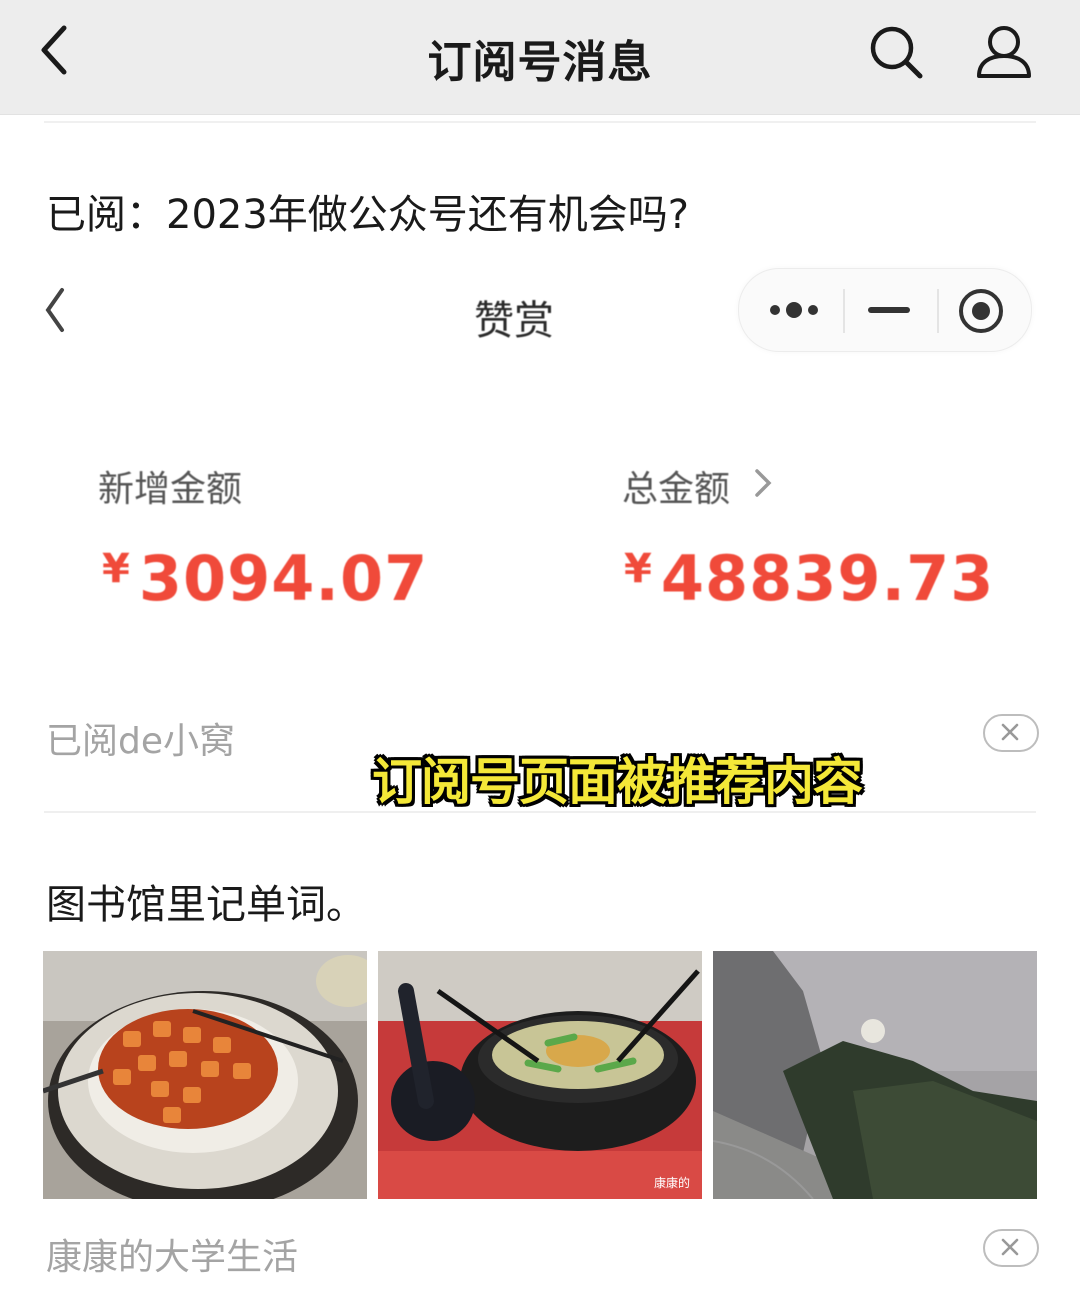 The height and width of the screenshot is (1293, 1080). I want to click on search-icon, so click(896, 52).